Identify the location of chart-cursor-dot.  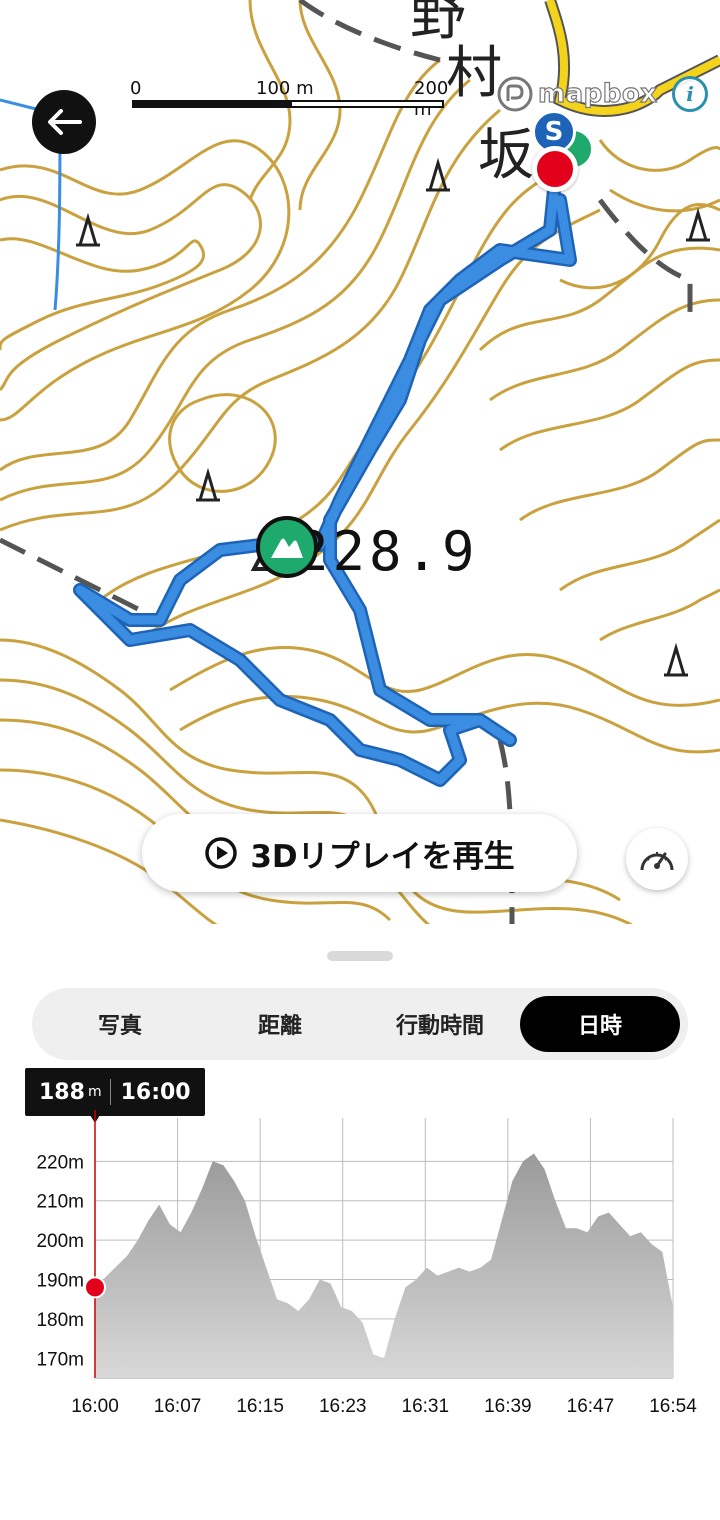
(95, 1287).